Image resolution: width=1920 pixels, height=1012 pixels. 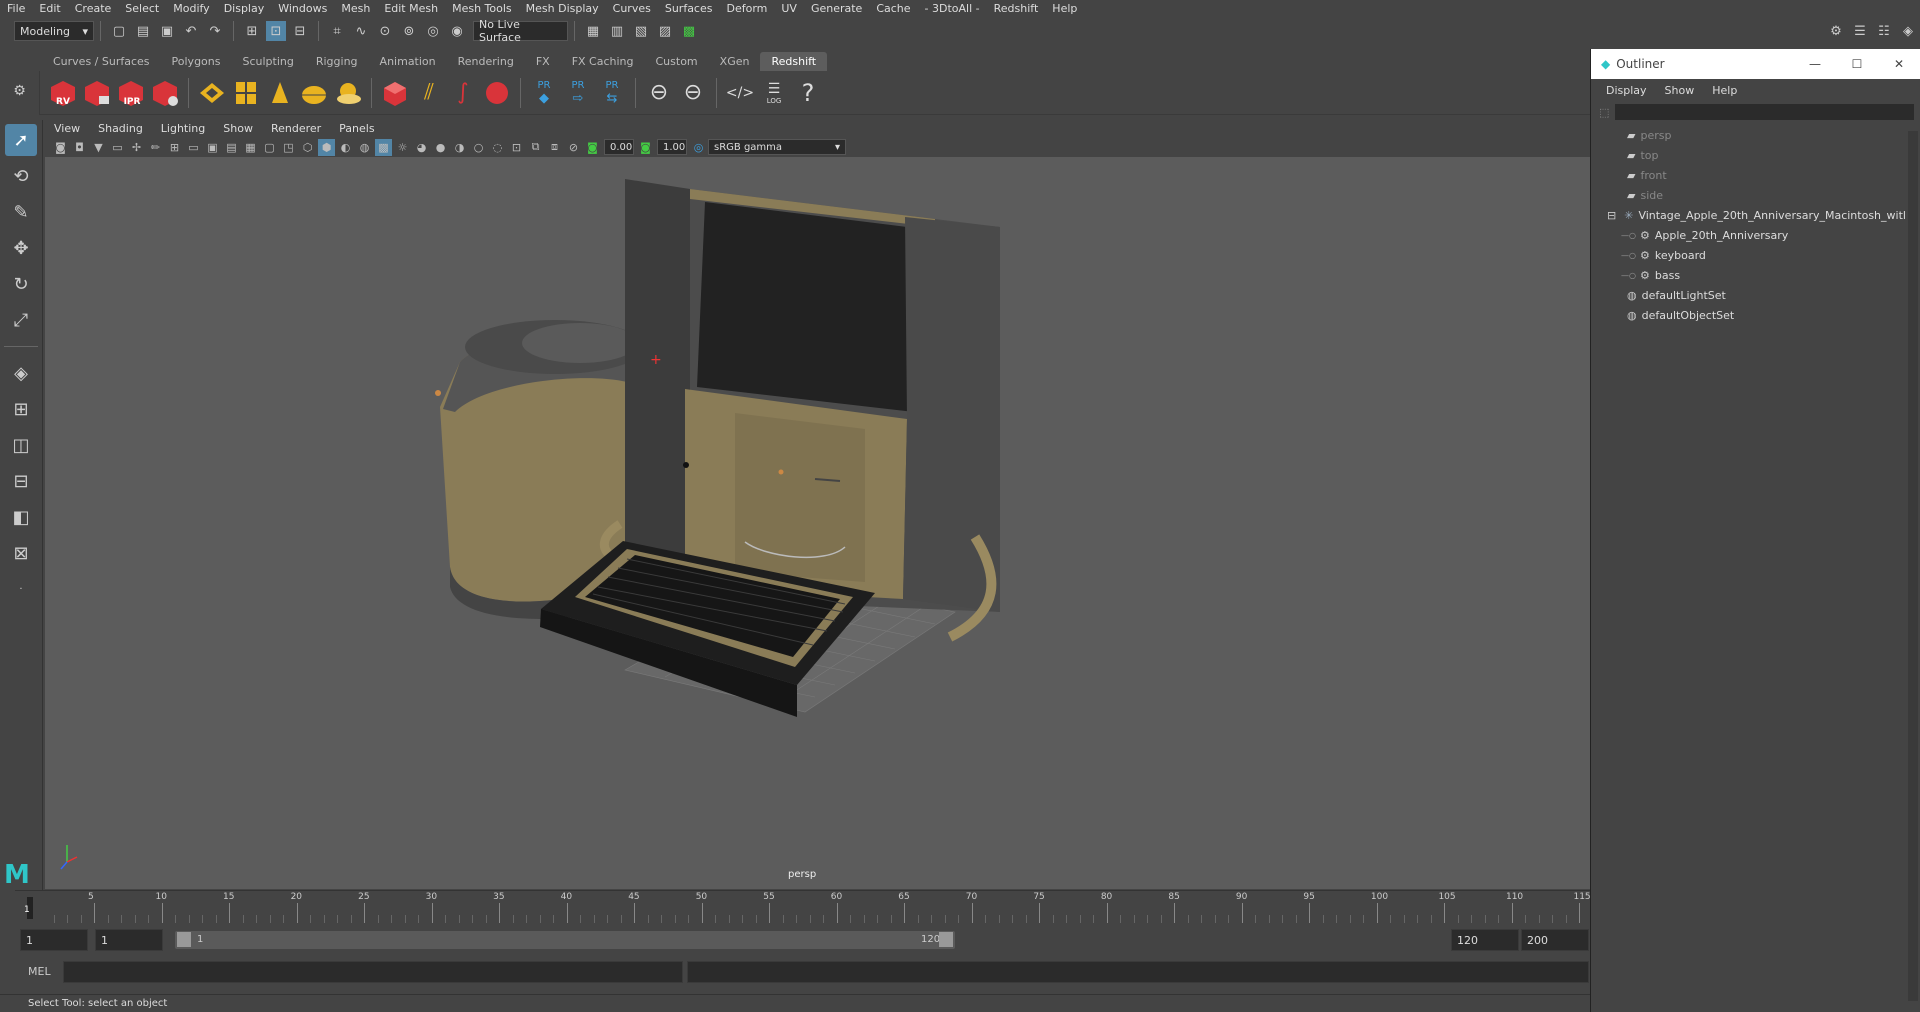 I want to click on end-frame-field: 200, so click(x=1555, y=940).